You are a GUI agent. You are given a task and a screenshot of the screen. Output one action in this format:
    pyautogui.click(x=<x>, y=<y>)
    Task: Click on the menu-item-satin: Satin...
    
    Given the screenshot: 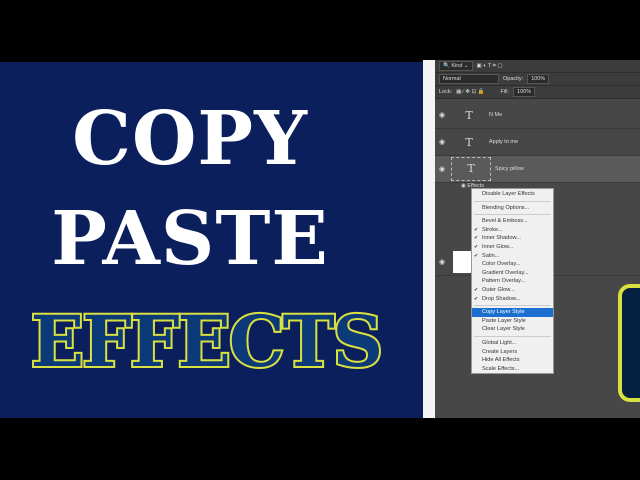 What is the action you would take?
    pyautogui.click(x=512, y=256)
    